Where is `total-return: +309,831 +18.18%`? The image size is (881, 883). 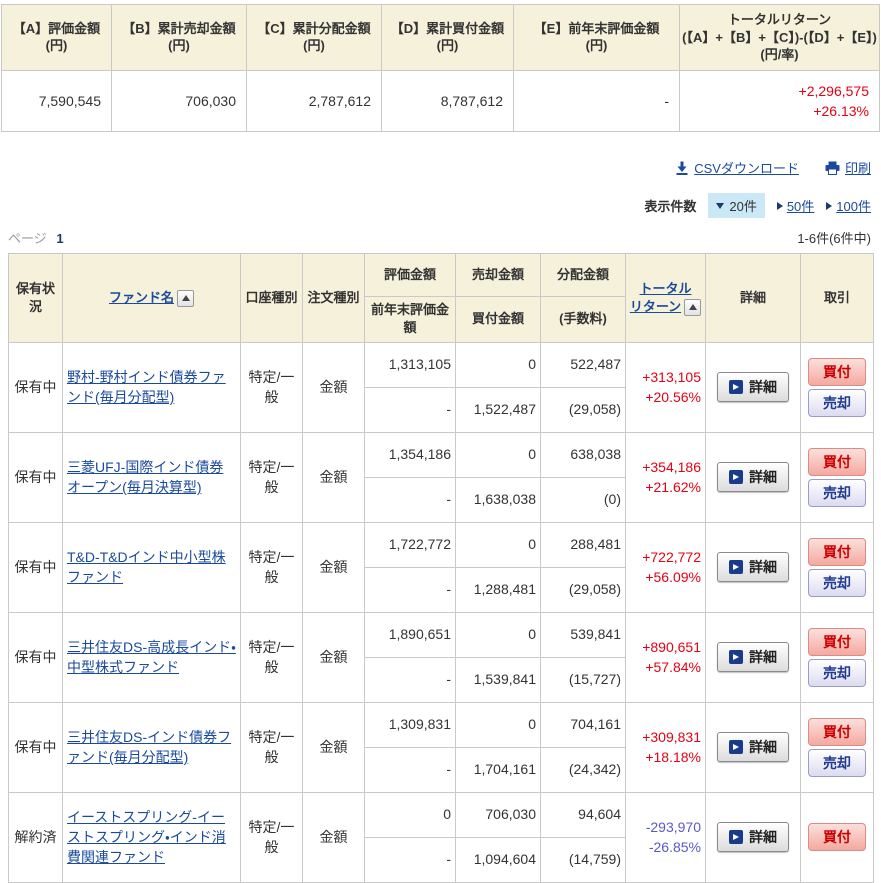
total-return: +309,831 +18.18% is located at coordinates (665, 747).